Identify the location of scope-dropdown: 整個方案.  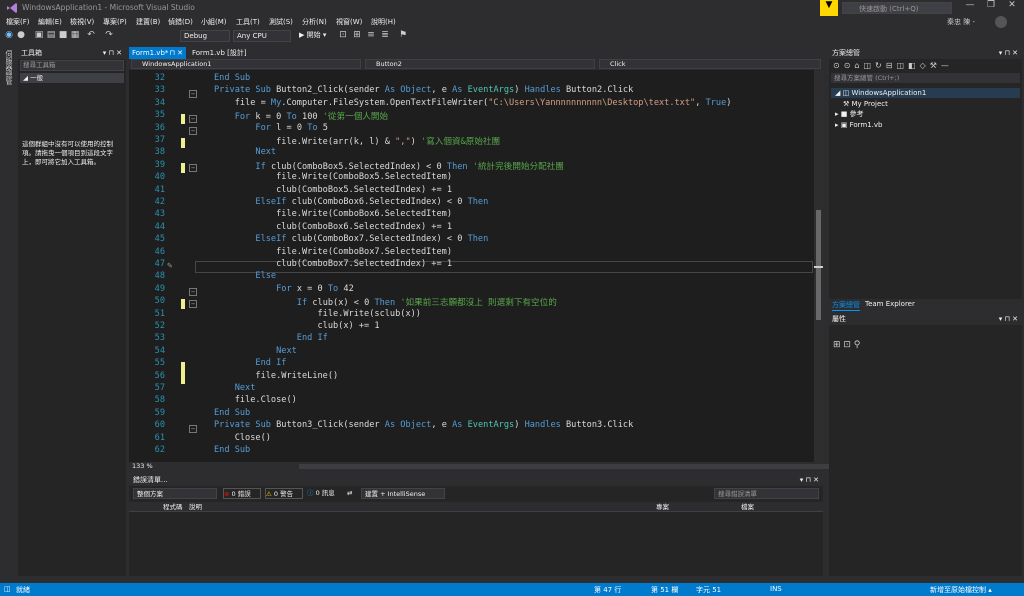
(175, 493).